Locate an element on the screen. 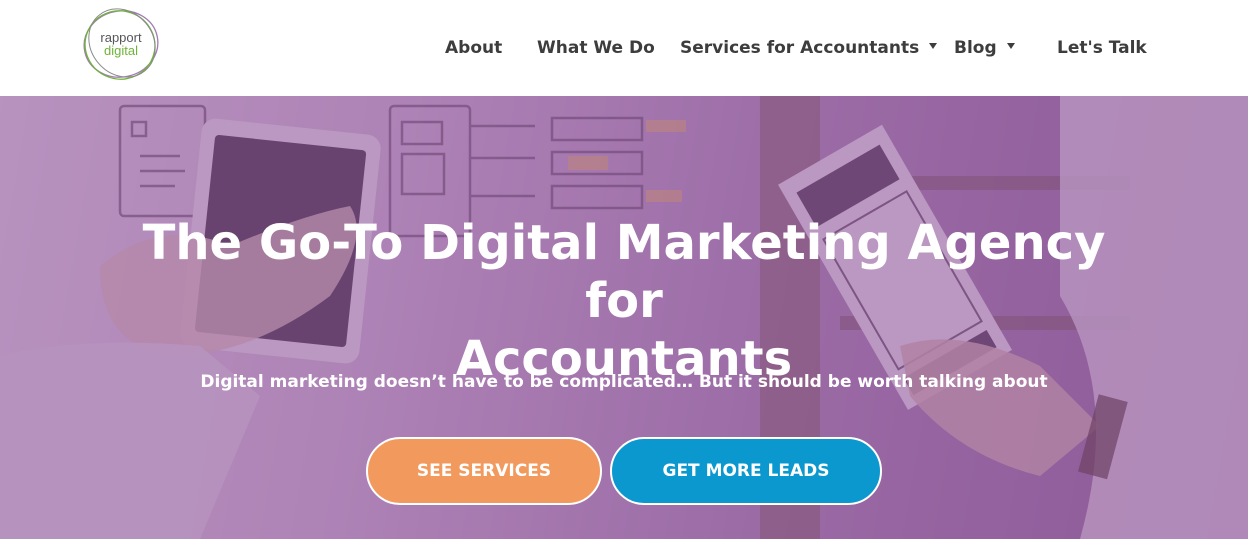  nav-item-label: What We Do is located at coordinates (596, 48).